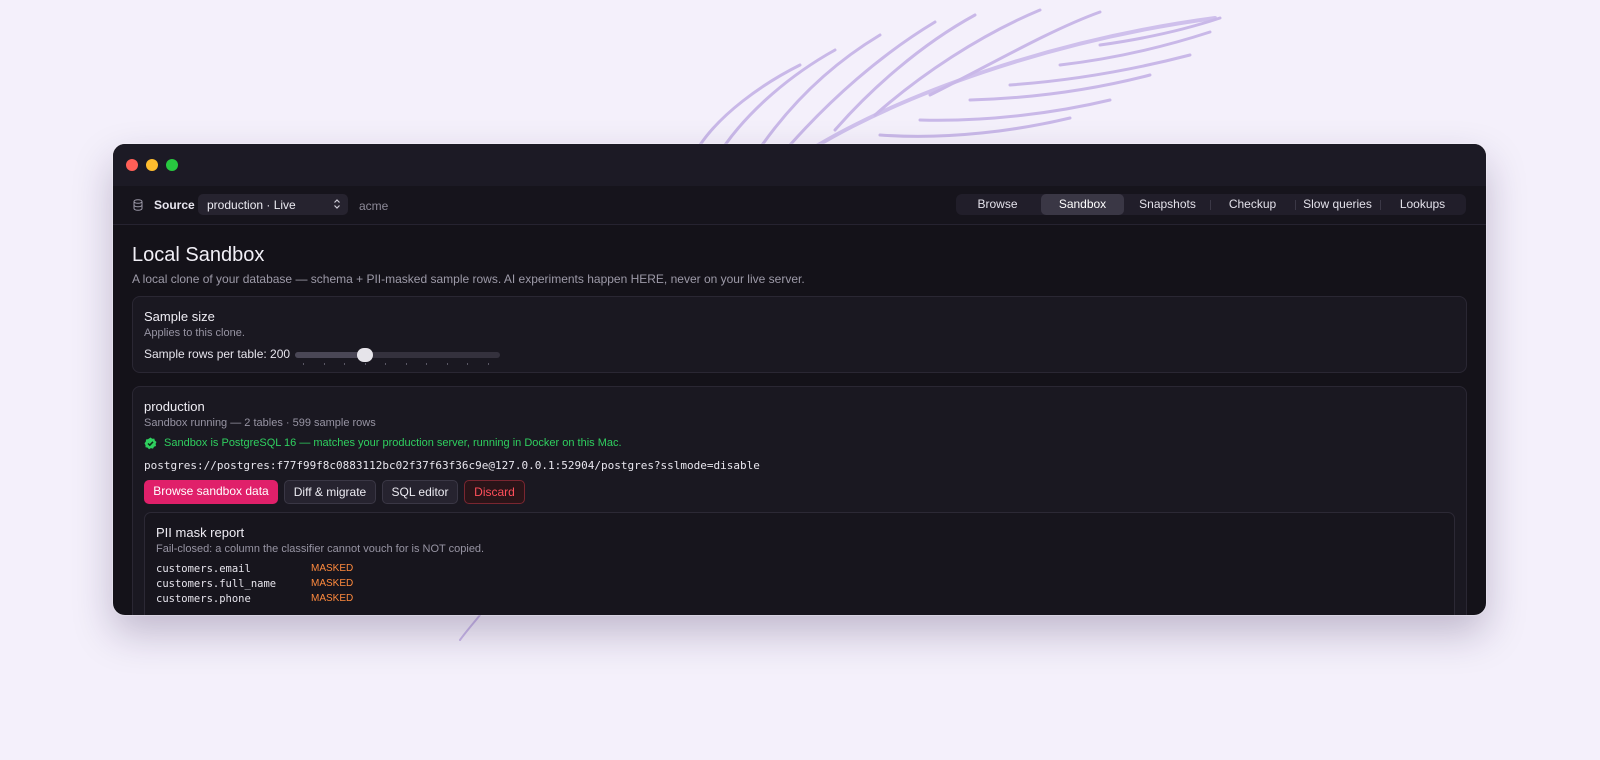 The height and width of the screenshot is (760, 1600). I want to click on tab-slow-queries: Slow queries, so click(1337, 204).